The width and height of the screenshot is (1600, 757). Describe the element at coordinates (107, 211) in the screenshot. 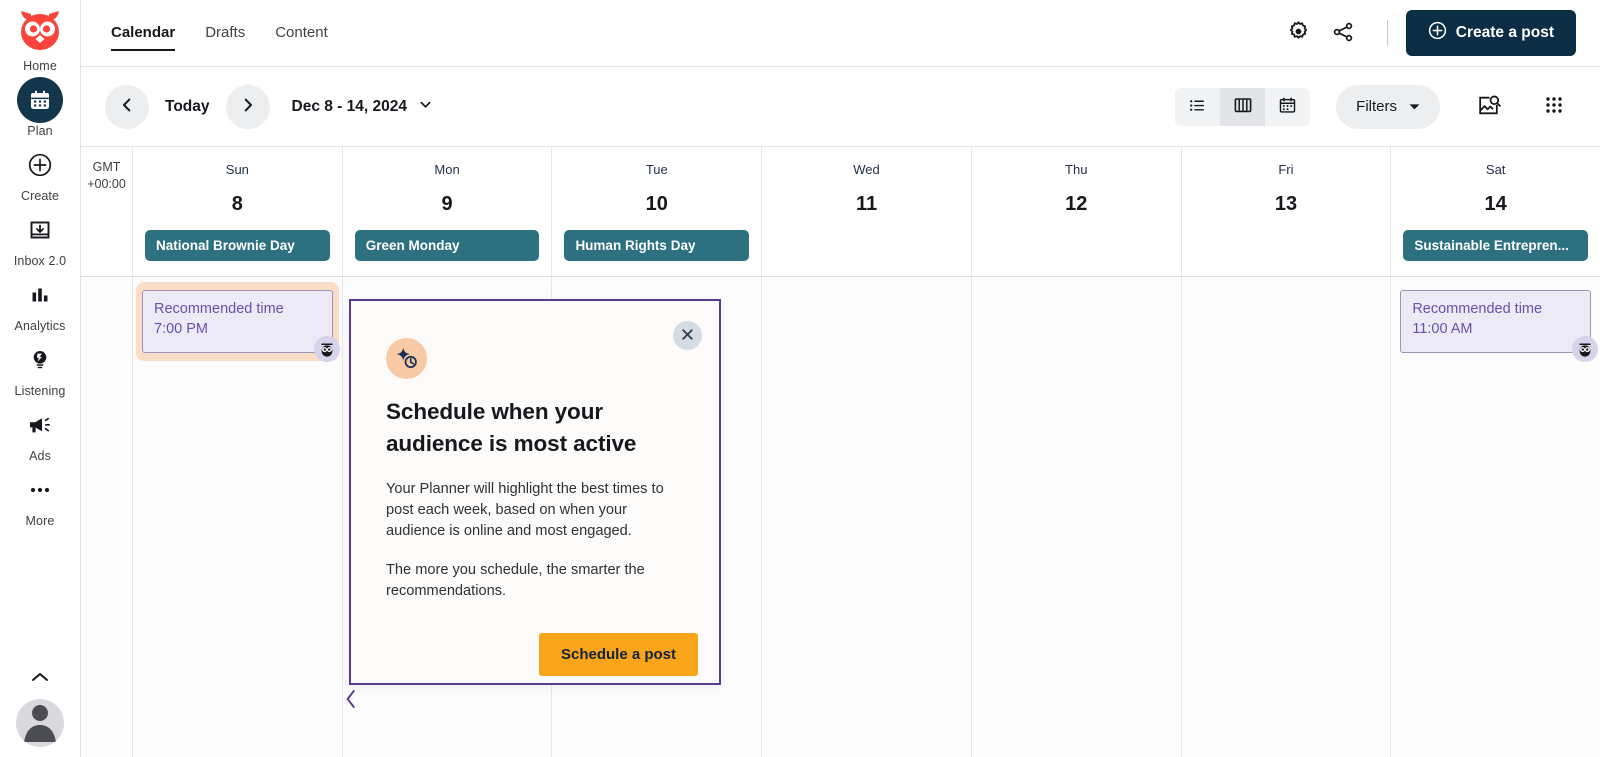

I see `timezone-label: GMT +00:00` at that location.